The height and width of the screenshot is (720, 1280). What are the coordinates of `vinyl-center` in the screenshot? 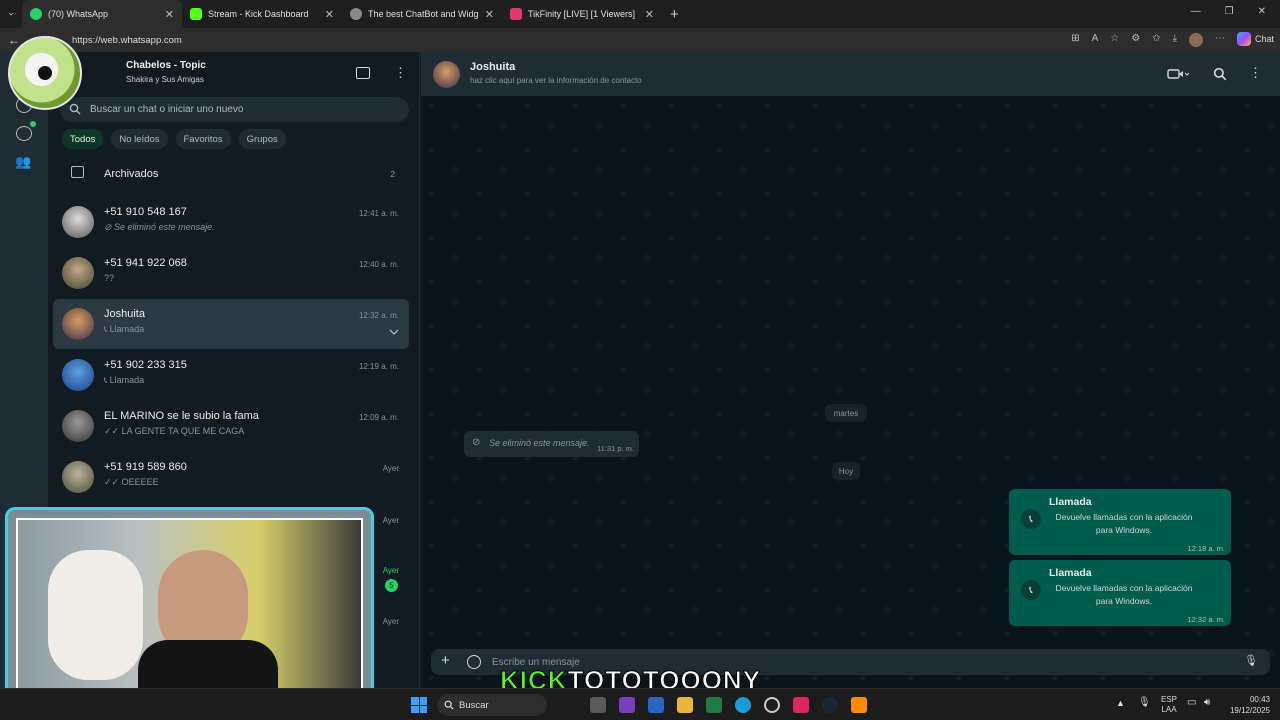 It's located at (45, 73).